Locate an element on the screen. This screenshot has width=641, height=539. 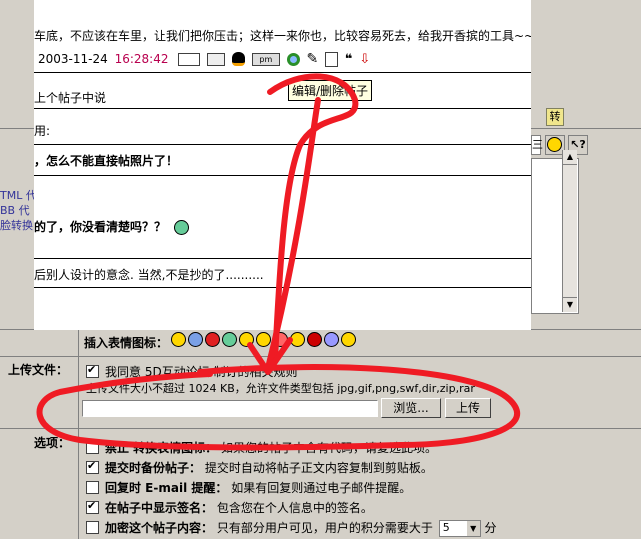
annotation-stroke-down is located at coordinates (293, 234).